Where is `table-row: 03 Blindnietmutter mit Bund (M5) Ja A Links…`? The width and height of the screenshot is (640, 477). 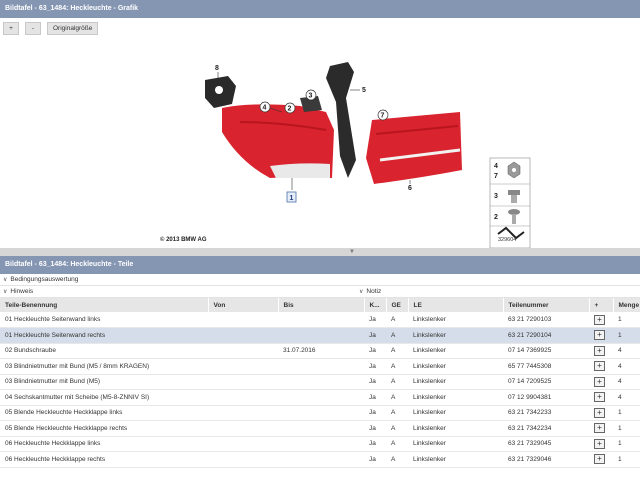 table-row: 03 Blindnietmutter mit Bund (M5) Ja A Links… is located at coordinates (320, 382).